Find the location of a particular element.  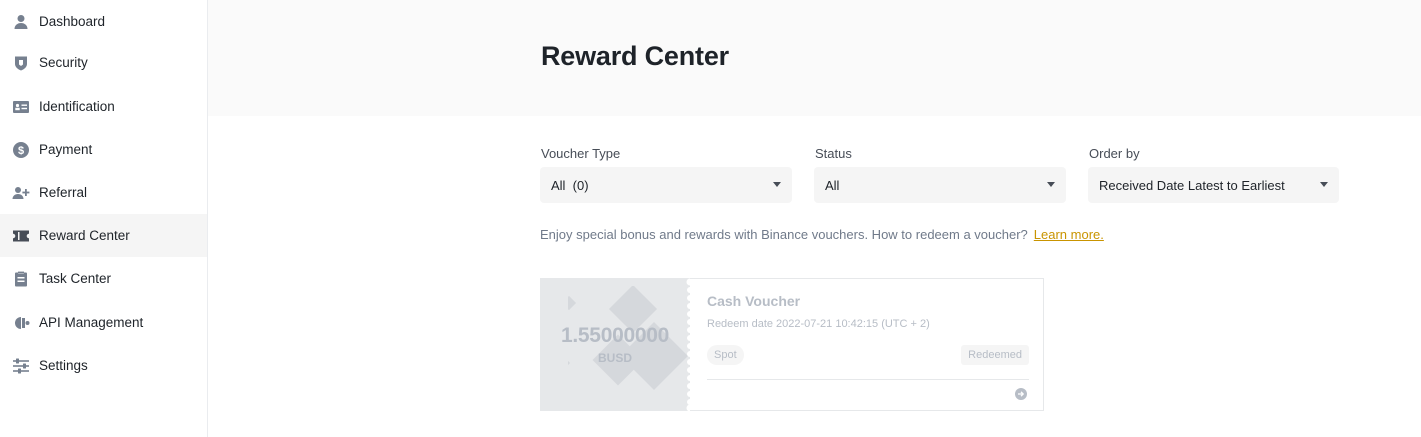

voucher-amount: 1.55000000 is located at coordinates (615, 335).